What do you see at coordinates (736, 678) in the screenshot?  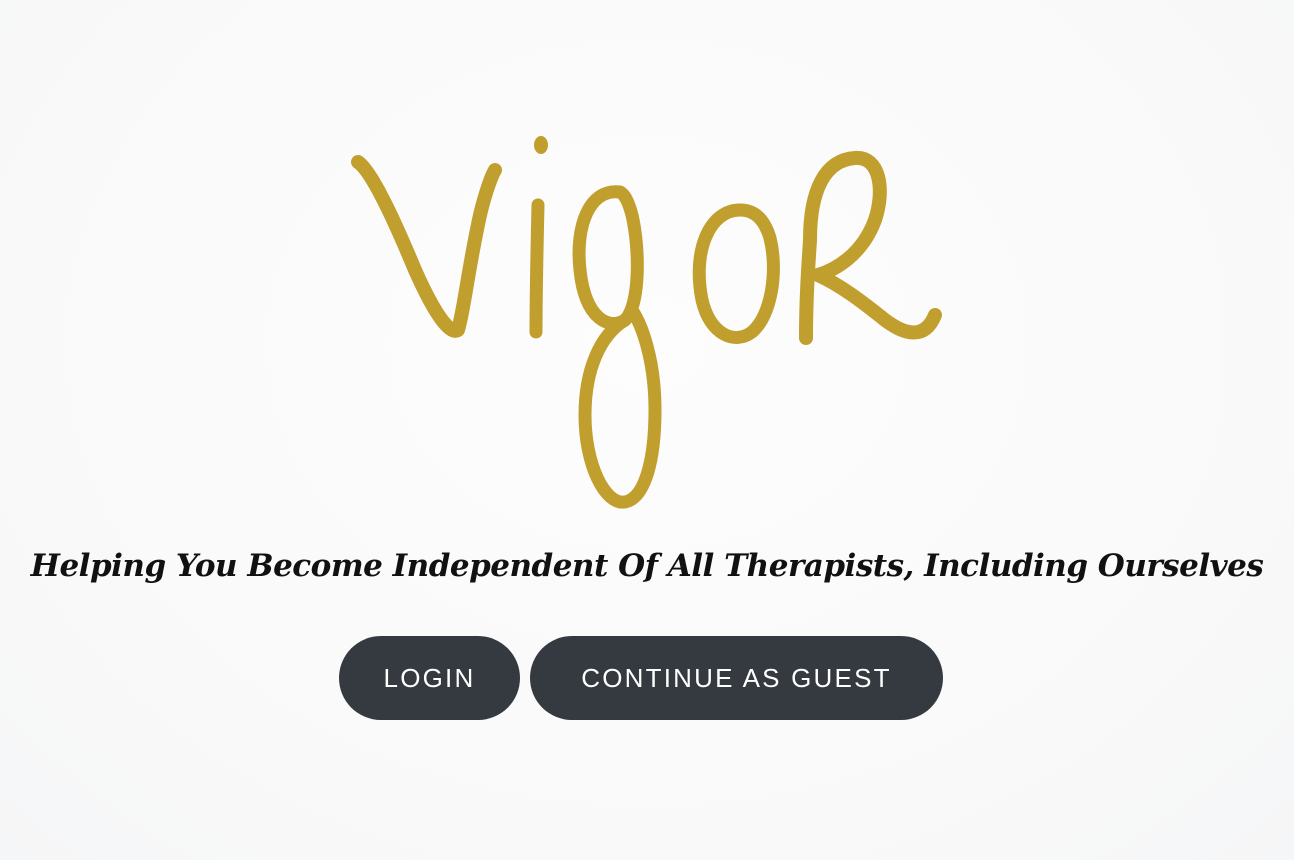 I see `continue-as-guest-button: CONTINUE AS GUEST` at bounding box center [736, 678].